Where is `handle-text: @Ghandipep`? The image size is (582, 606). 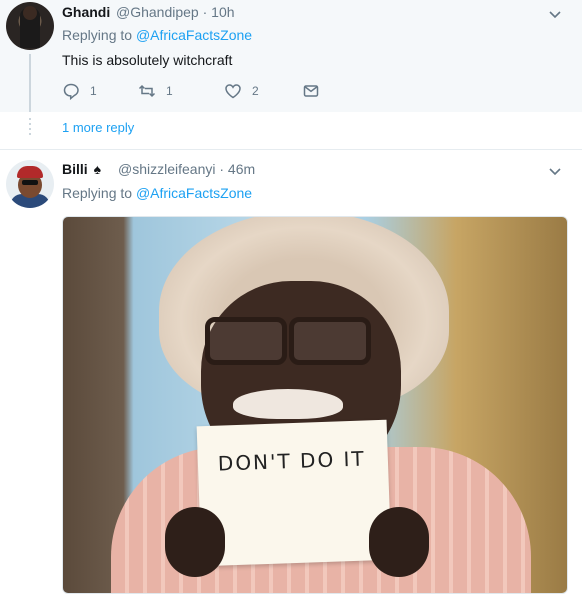 handle-text: @Ghandipep is located at coordinates (157, 12).